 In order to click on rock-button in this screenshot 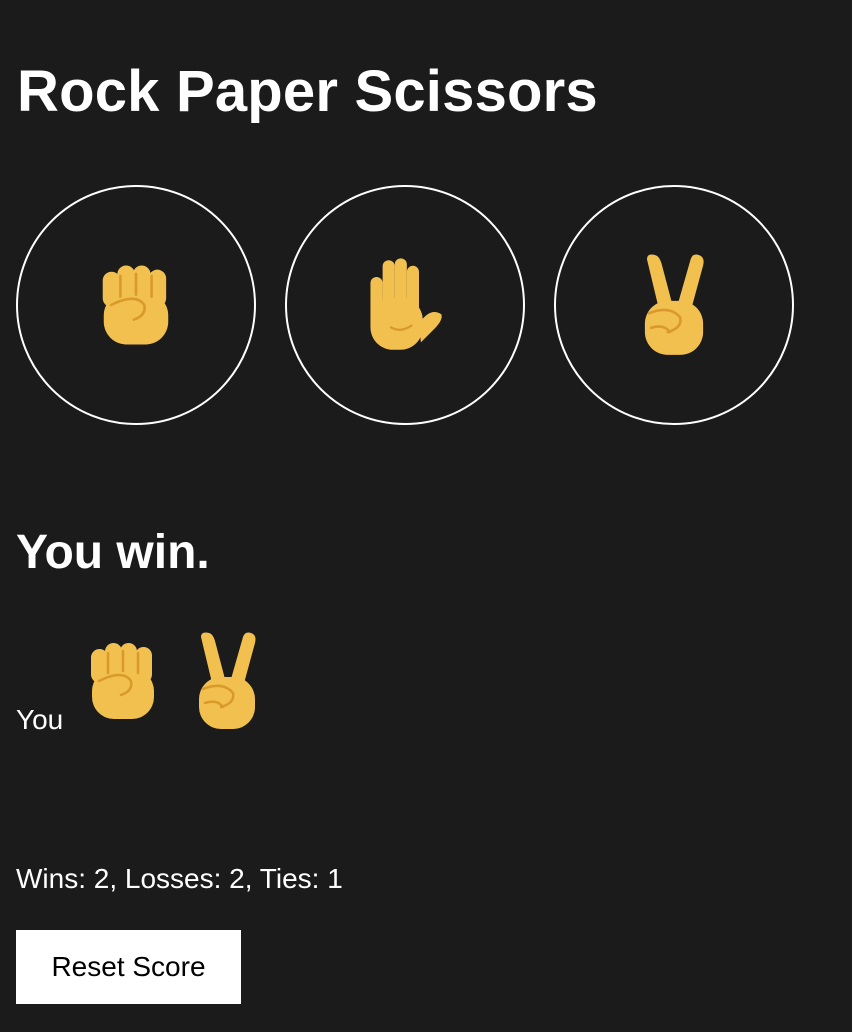, I will do `click(136, 305)`.